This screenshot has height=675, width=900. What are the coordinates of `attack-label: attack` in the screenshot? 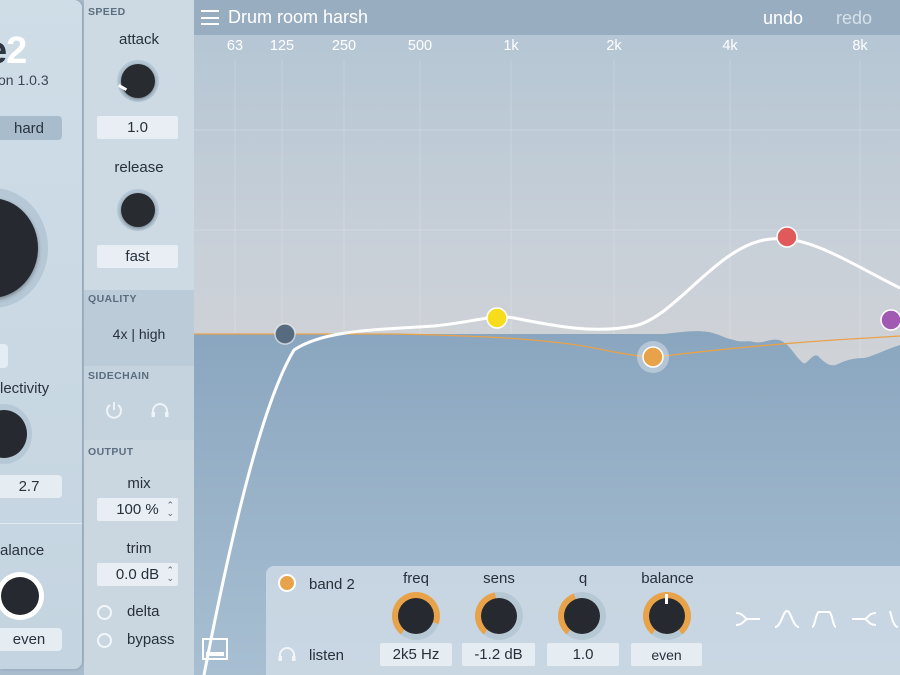 It's located at (139, 39).